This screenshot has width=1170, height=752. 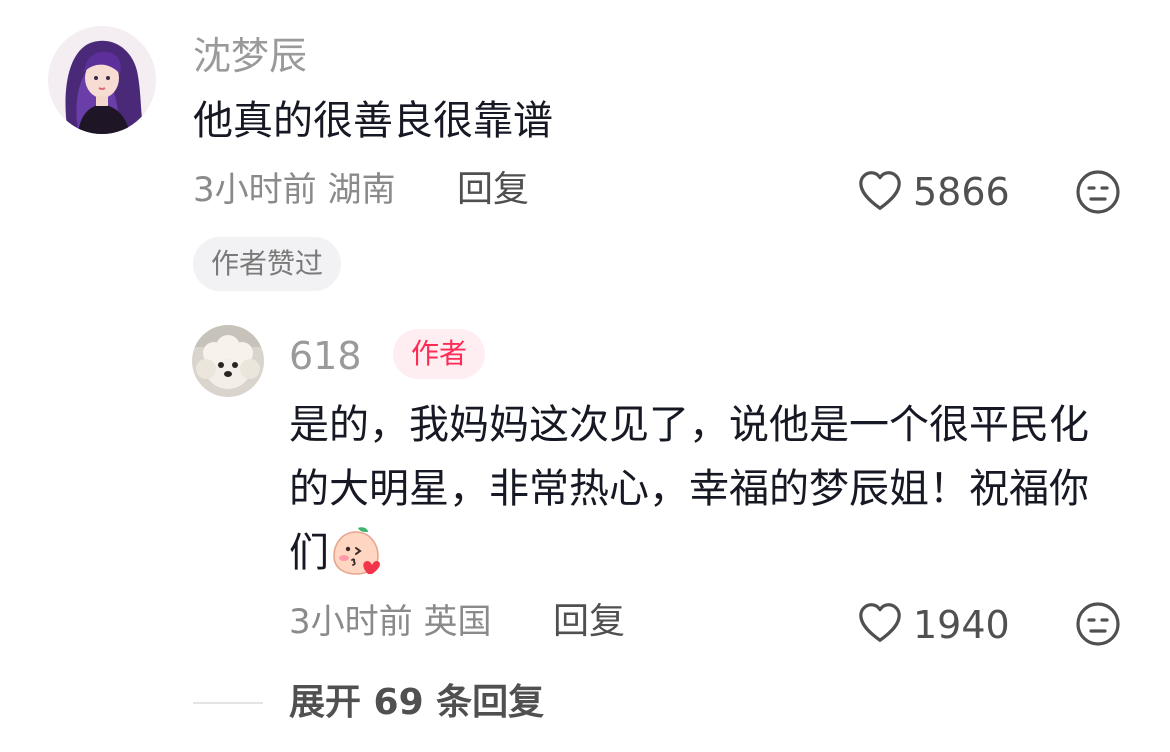 What do you see at coordinates (250, 56) in the screenshot?
I see `comment-username: 沈梦辰` at bounding box center [250, 56].